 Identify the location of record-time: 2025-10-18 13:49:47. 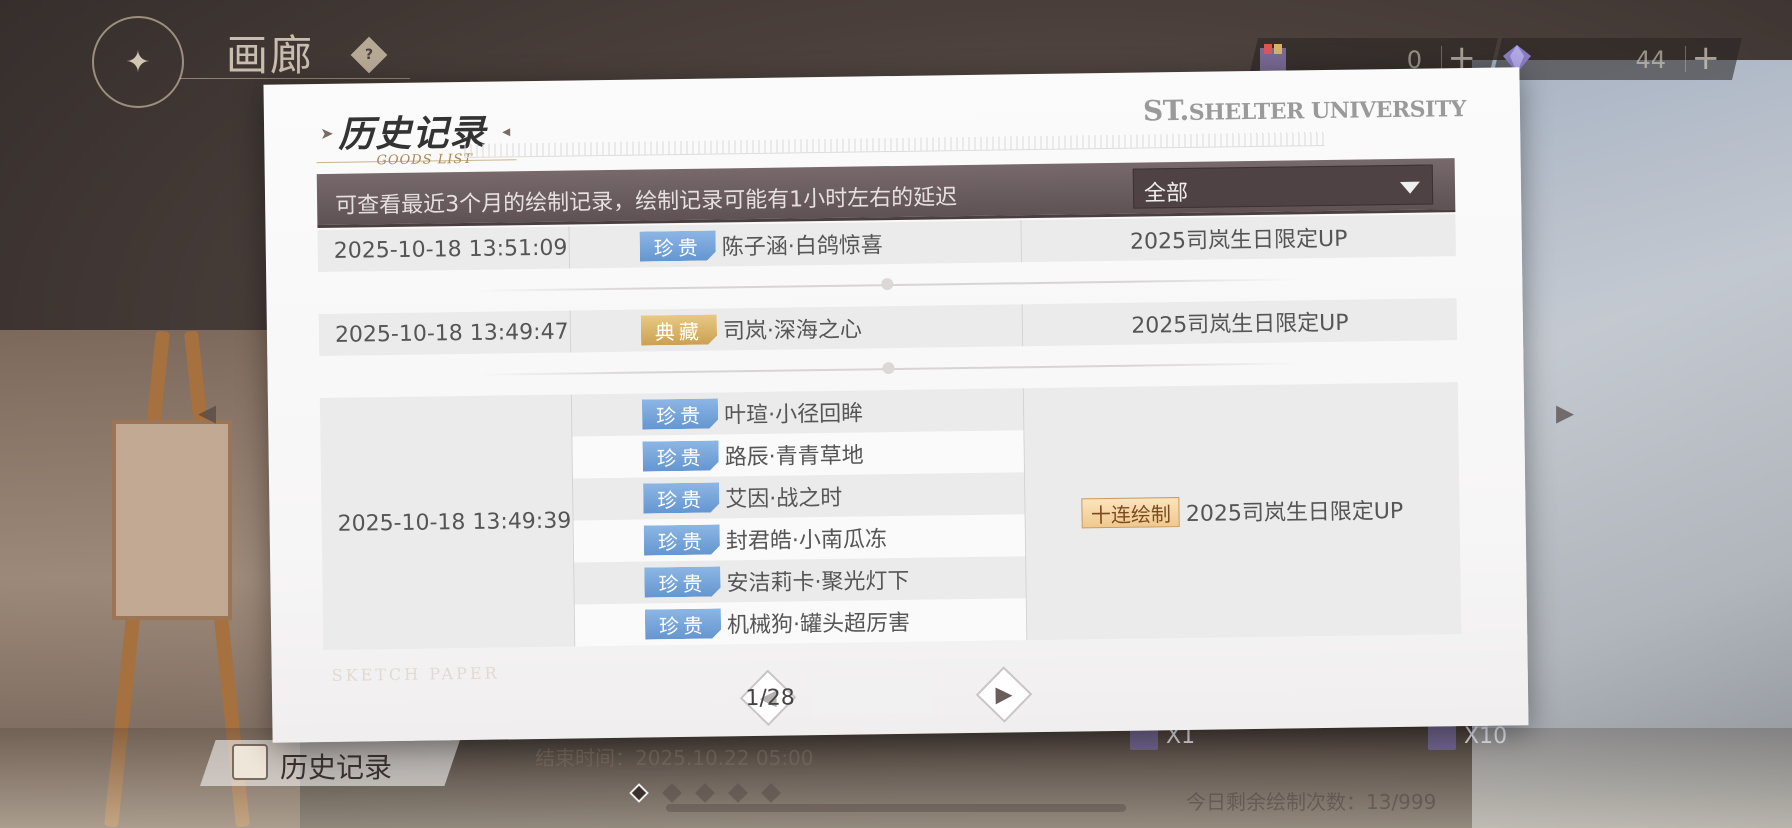
(445, 333).